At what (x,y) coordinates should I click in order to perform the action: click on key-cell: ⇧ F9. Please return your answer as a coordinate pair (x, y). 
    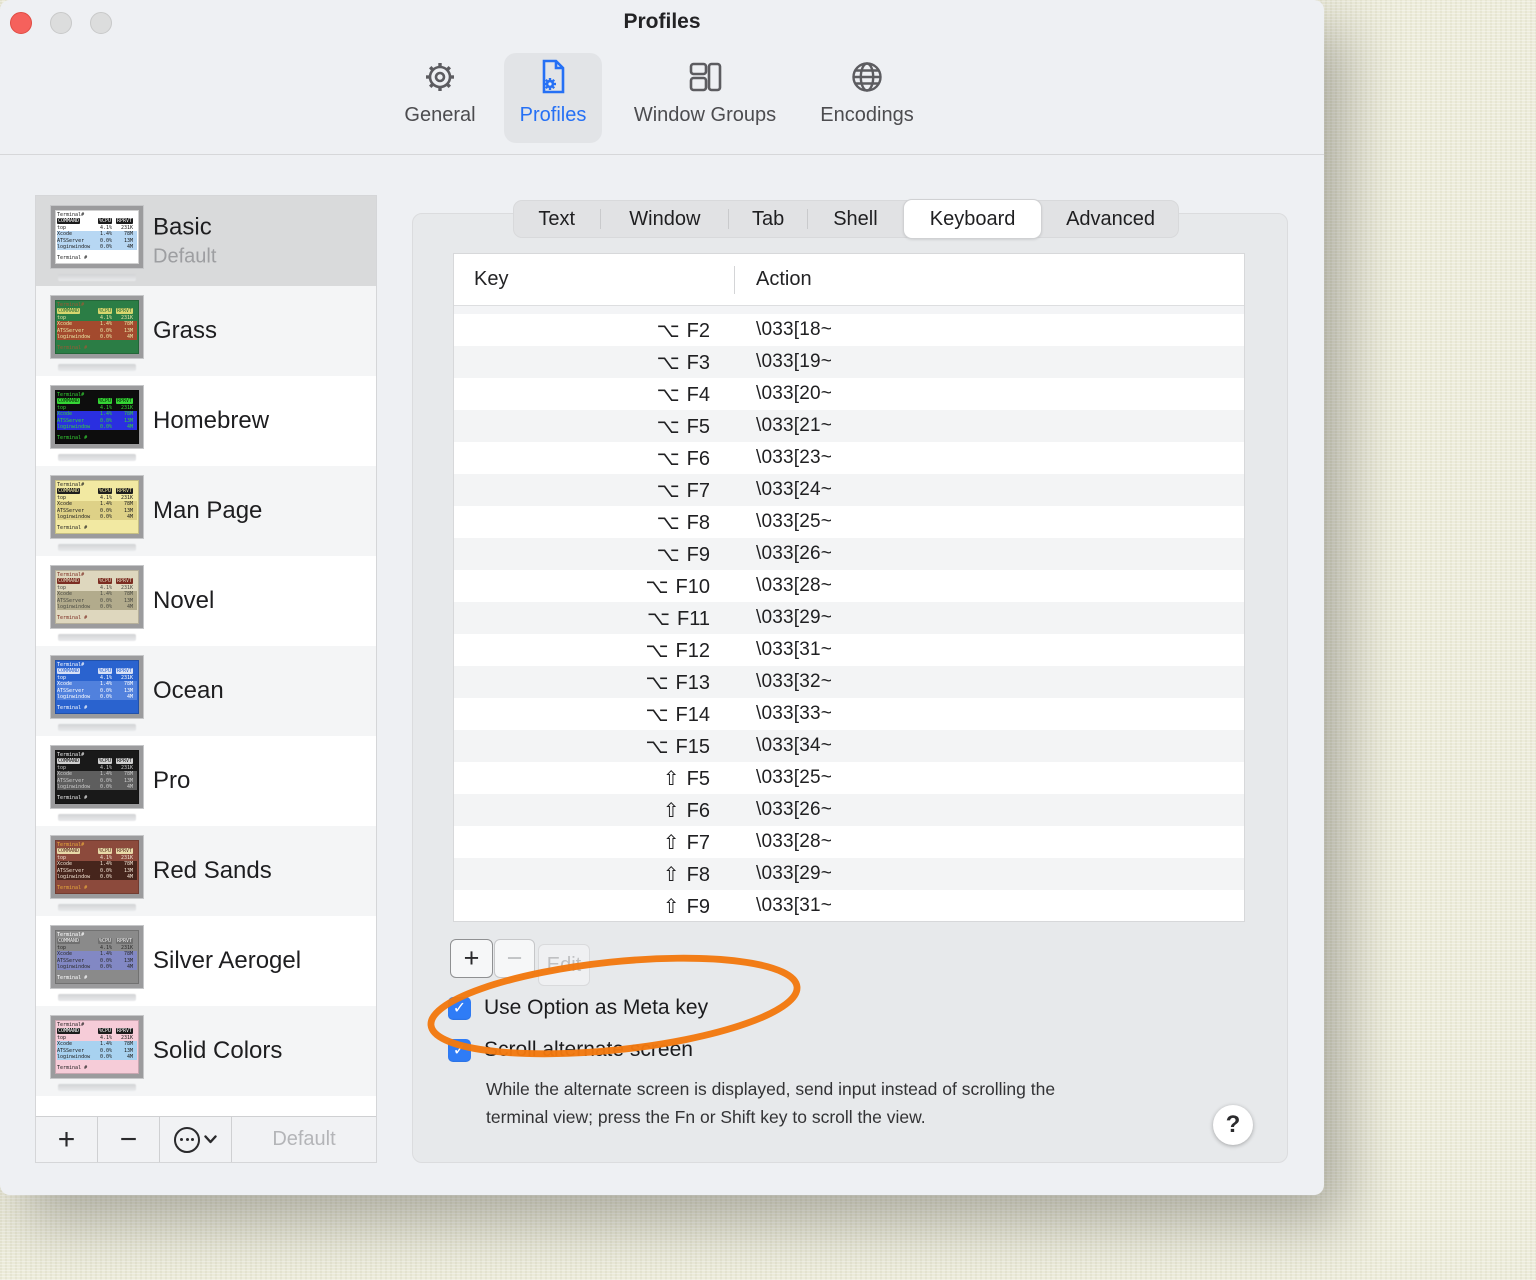
    Looking at the image, I should click on (686, 906).